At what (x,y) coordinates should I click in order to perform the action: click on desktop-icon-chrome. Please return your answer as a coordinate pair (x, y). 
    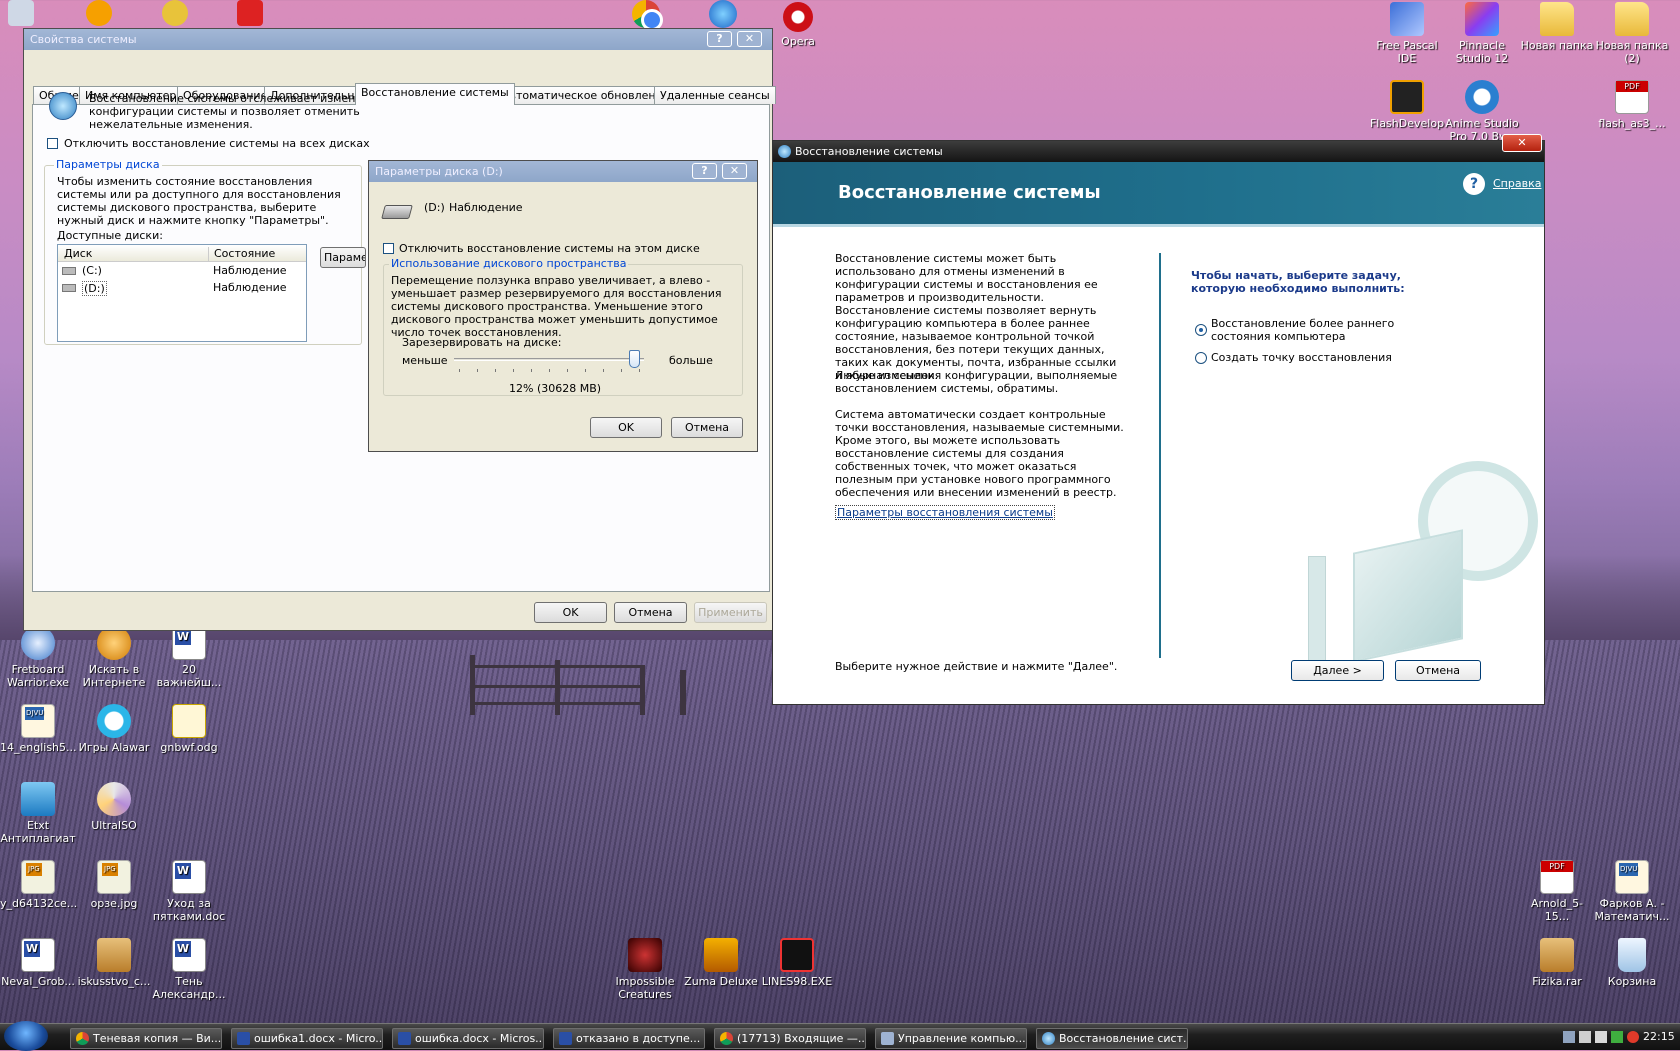
    Looking at the image, I should click on (646, 15).